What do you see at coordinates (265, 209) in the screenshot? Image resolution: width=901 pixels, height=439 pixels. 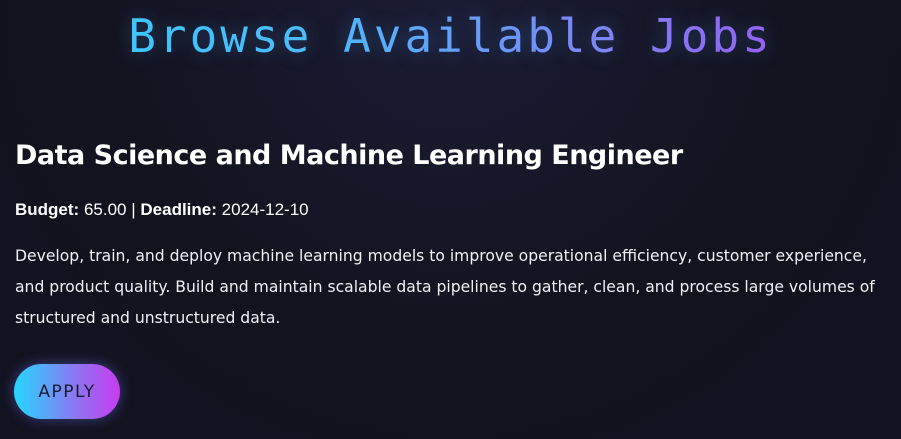 I see `deadline-value: 2024-12-10` at bounding box center [265, 209].